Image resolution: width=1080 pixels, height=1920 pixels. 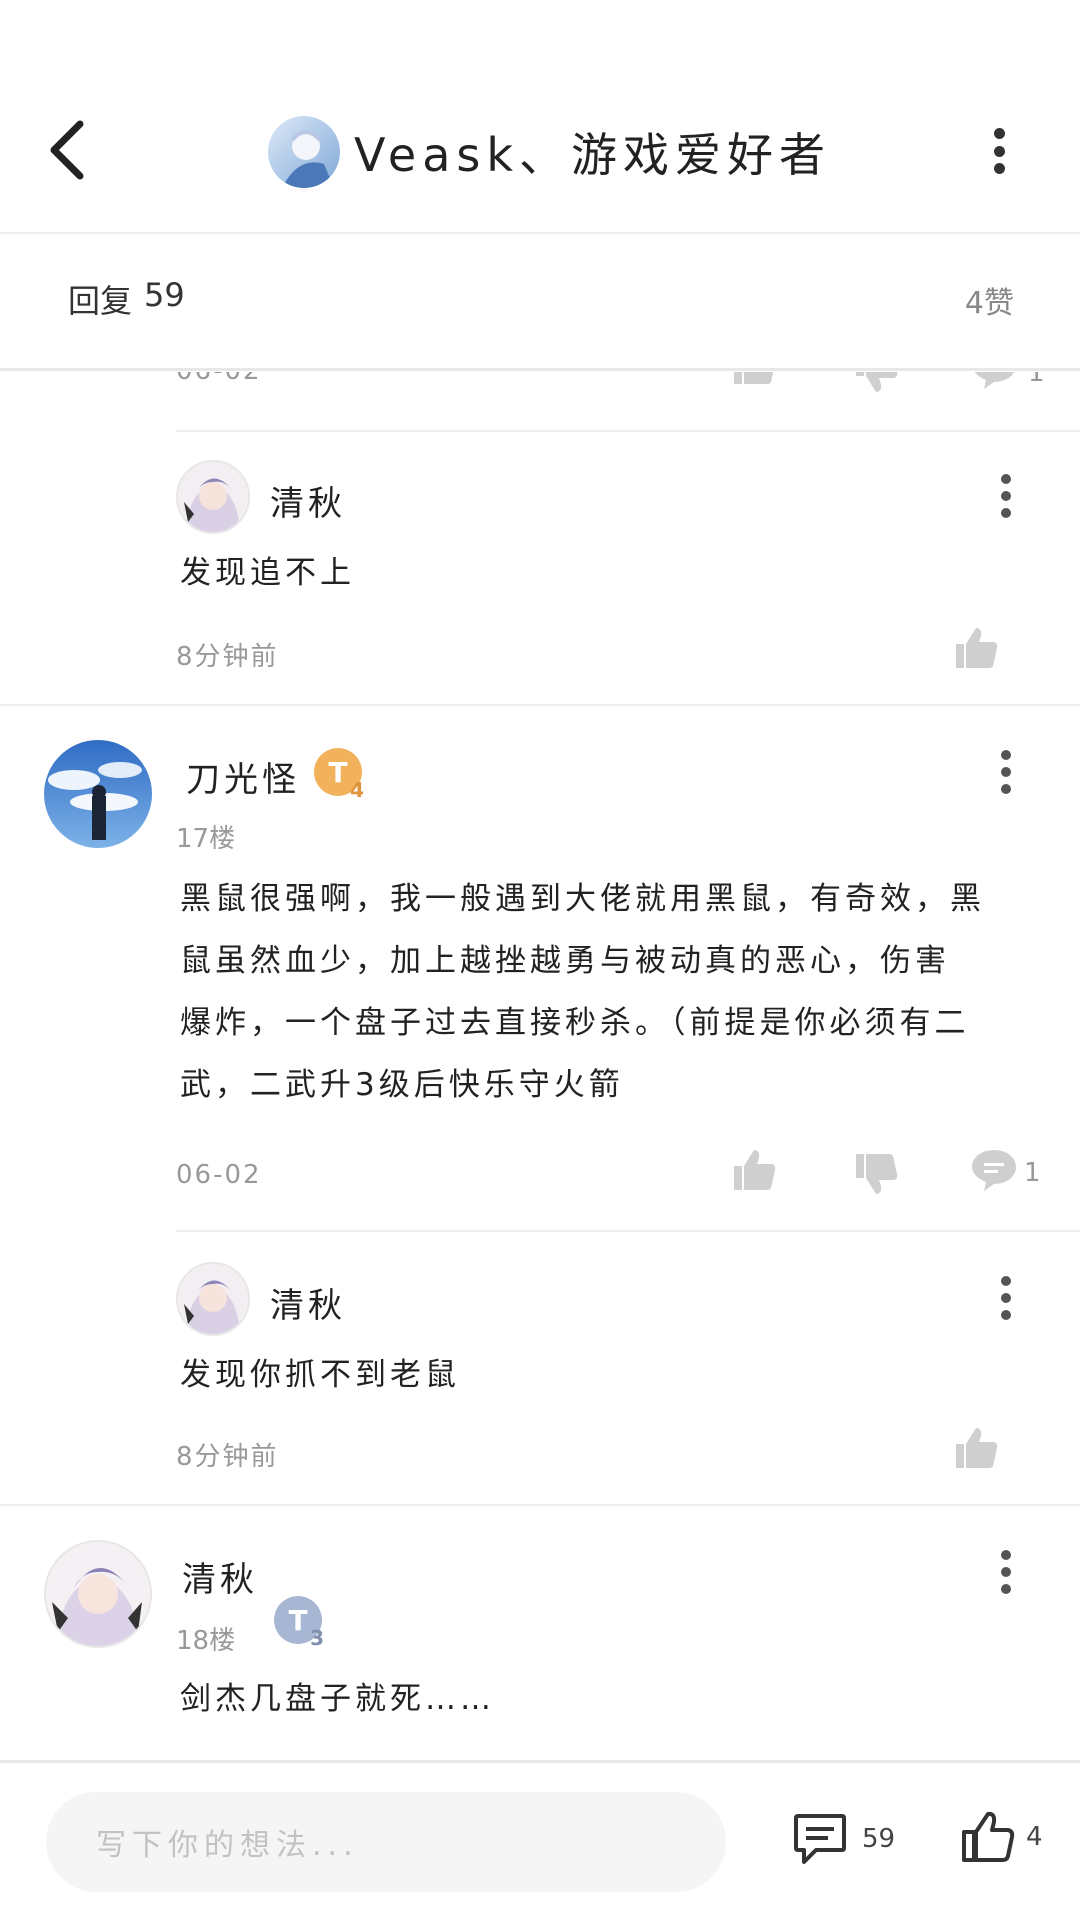 What do you see at coordinates (206, 1641) in the screenshot?
I see `floor-number: 18楼` at bounding box center [206, 1641].